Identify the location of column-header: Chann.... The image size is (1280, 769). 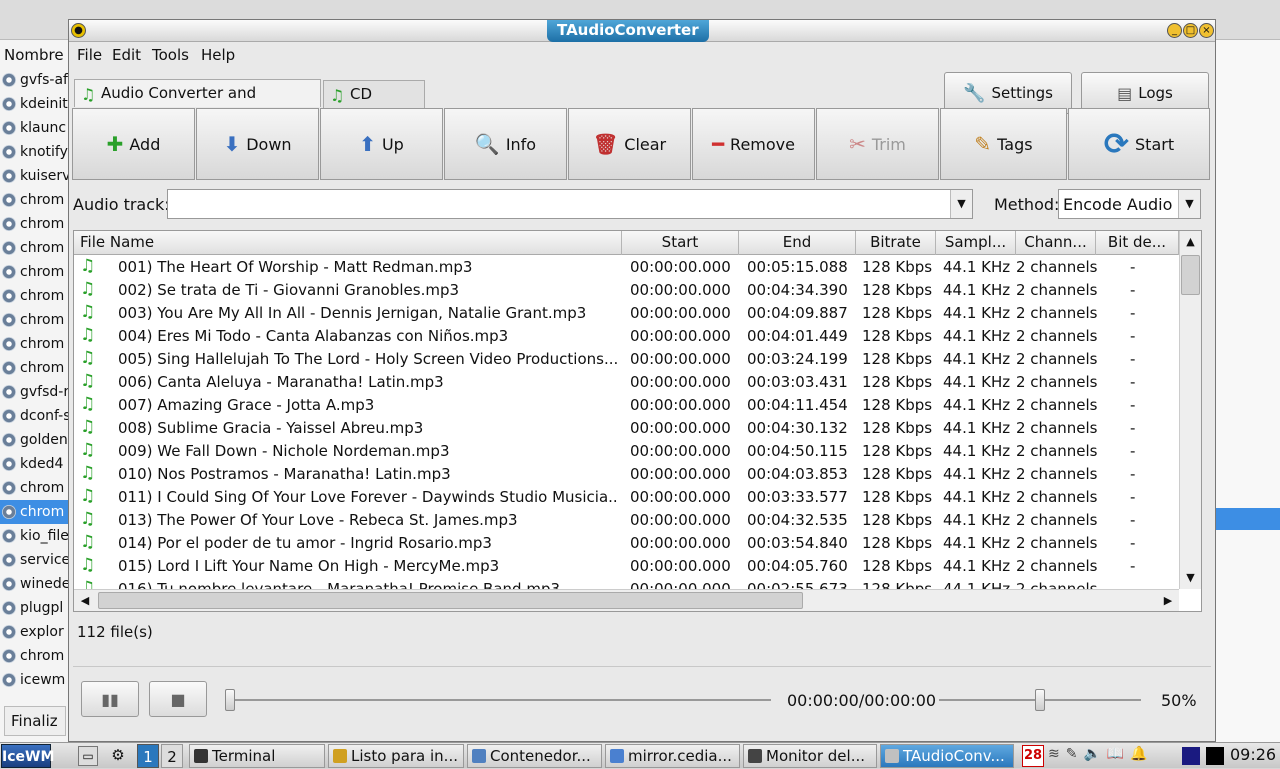
(1056, 243).